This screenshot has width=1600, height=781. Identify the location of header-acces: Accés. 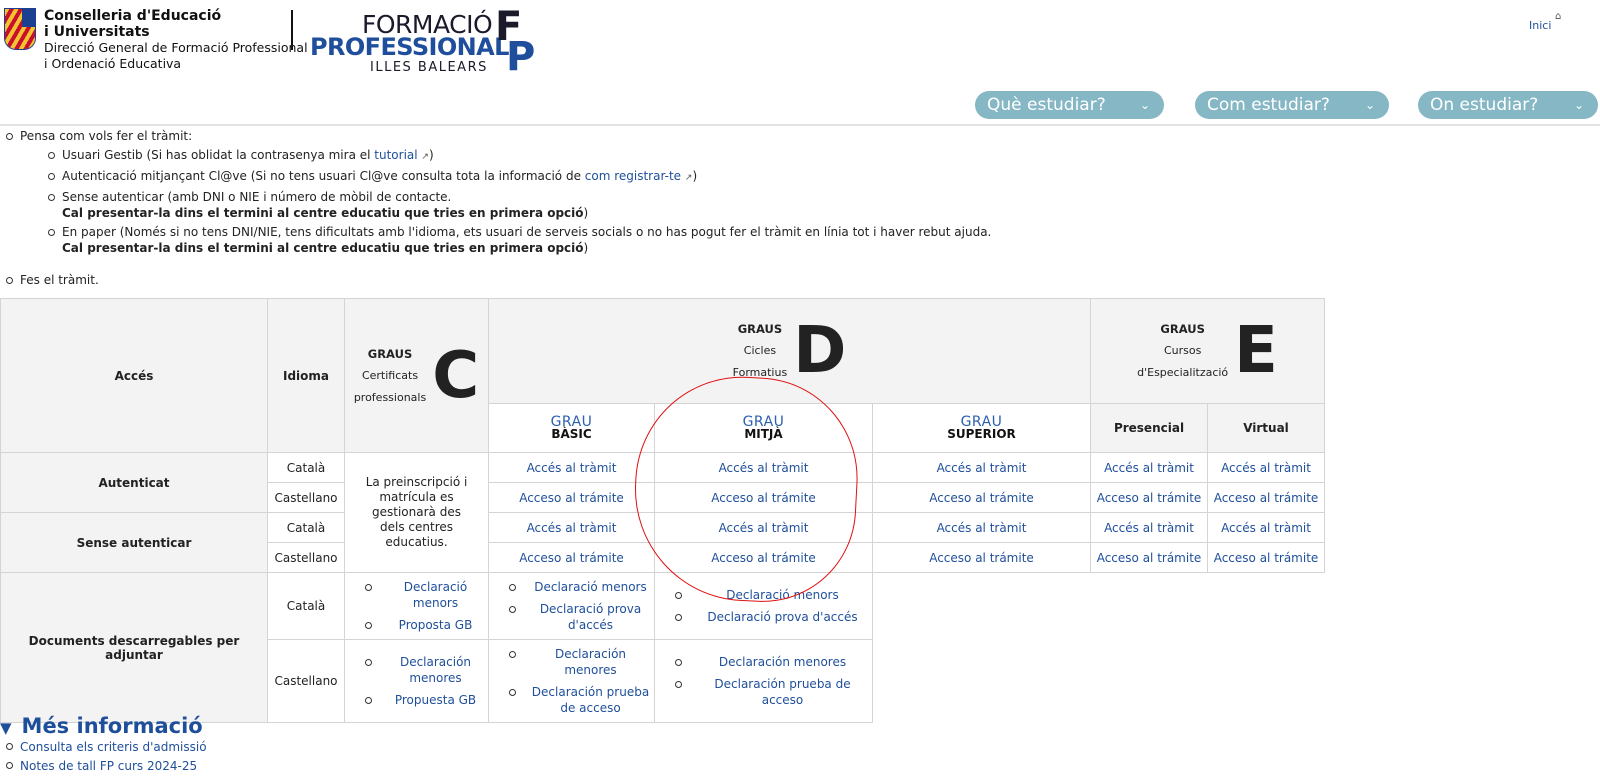
(134, 375).